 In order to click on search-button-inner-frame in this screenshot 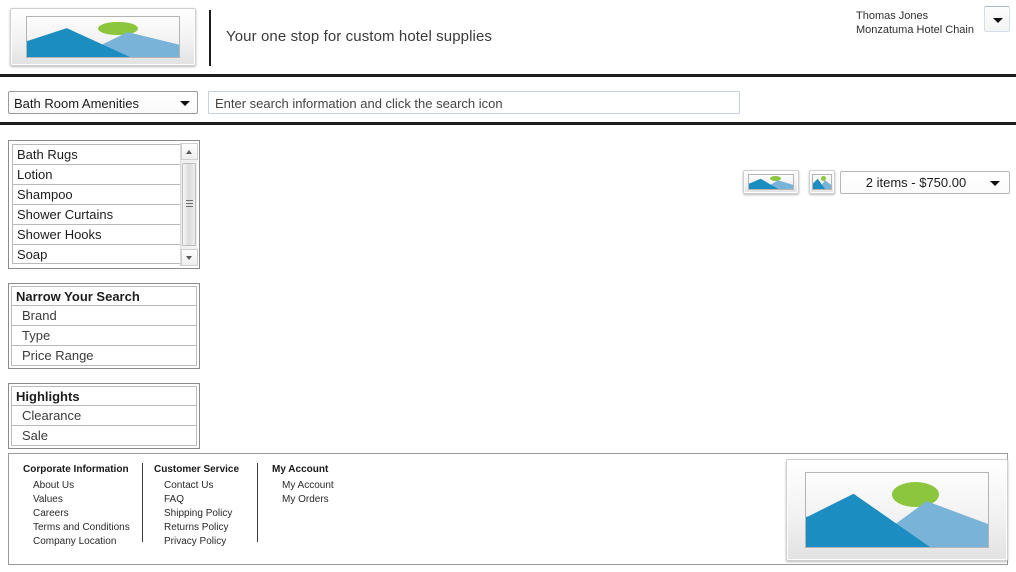, I will do `click(771, 182)`.